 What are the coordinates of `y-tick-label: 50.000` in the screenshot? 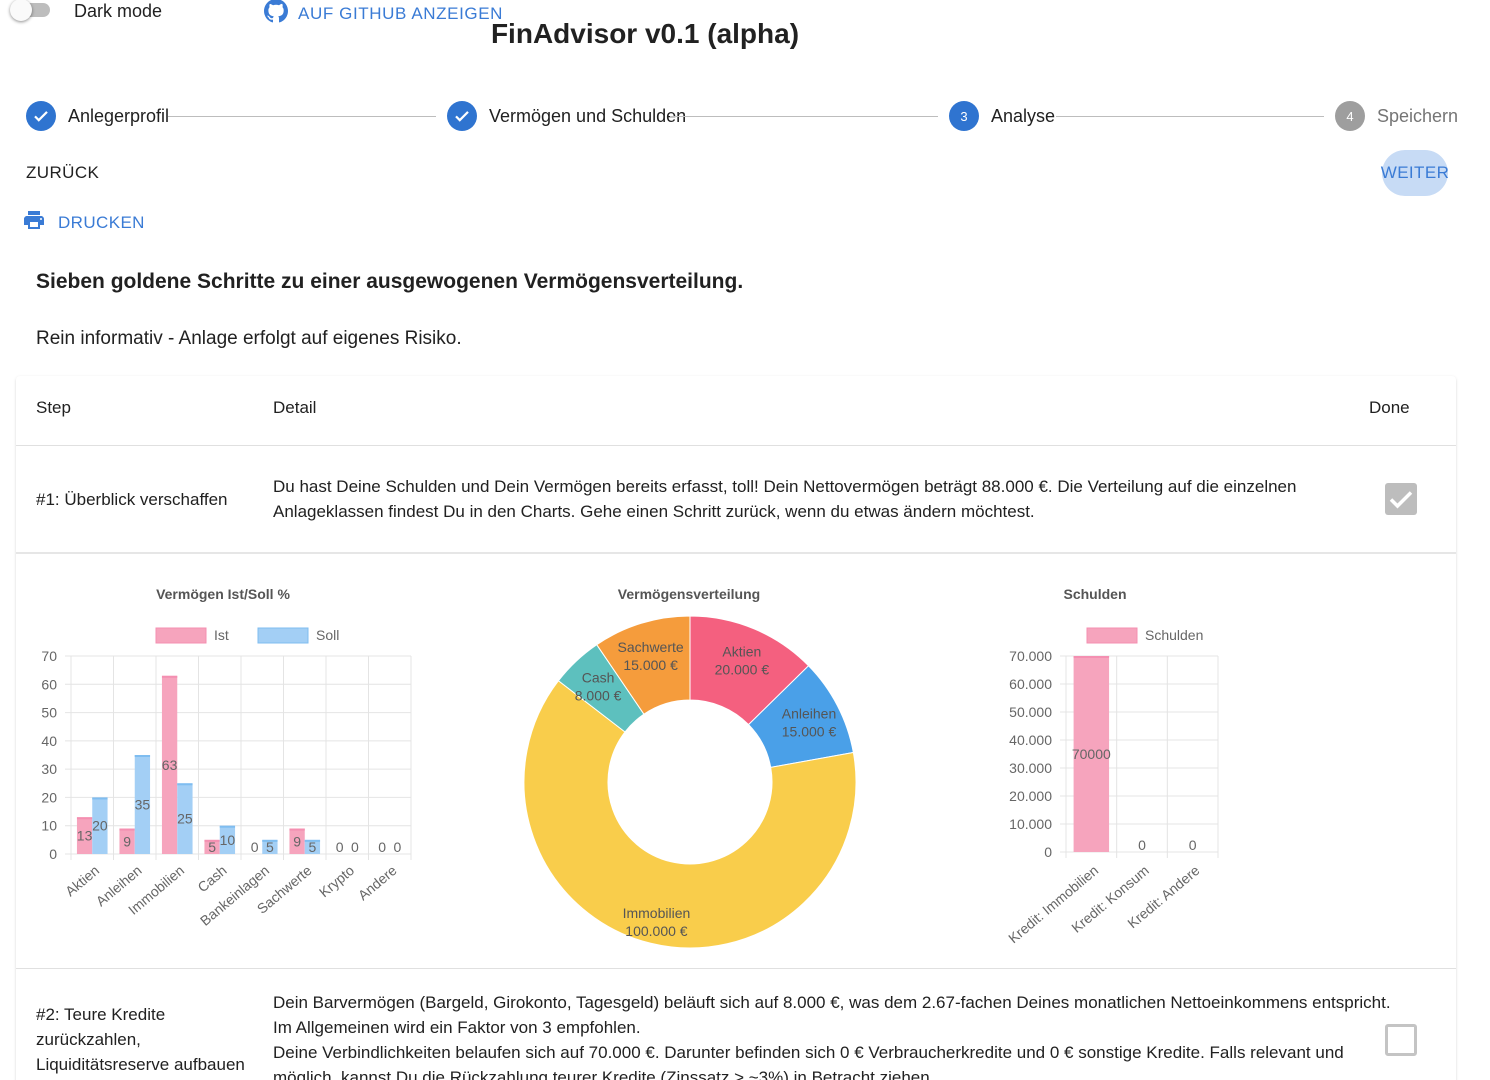 It's located at (1030, 712).